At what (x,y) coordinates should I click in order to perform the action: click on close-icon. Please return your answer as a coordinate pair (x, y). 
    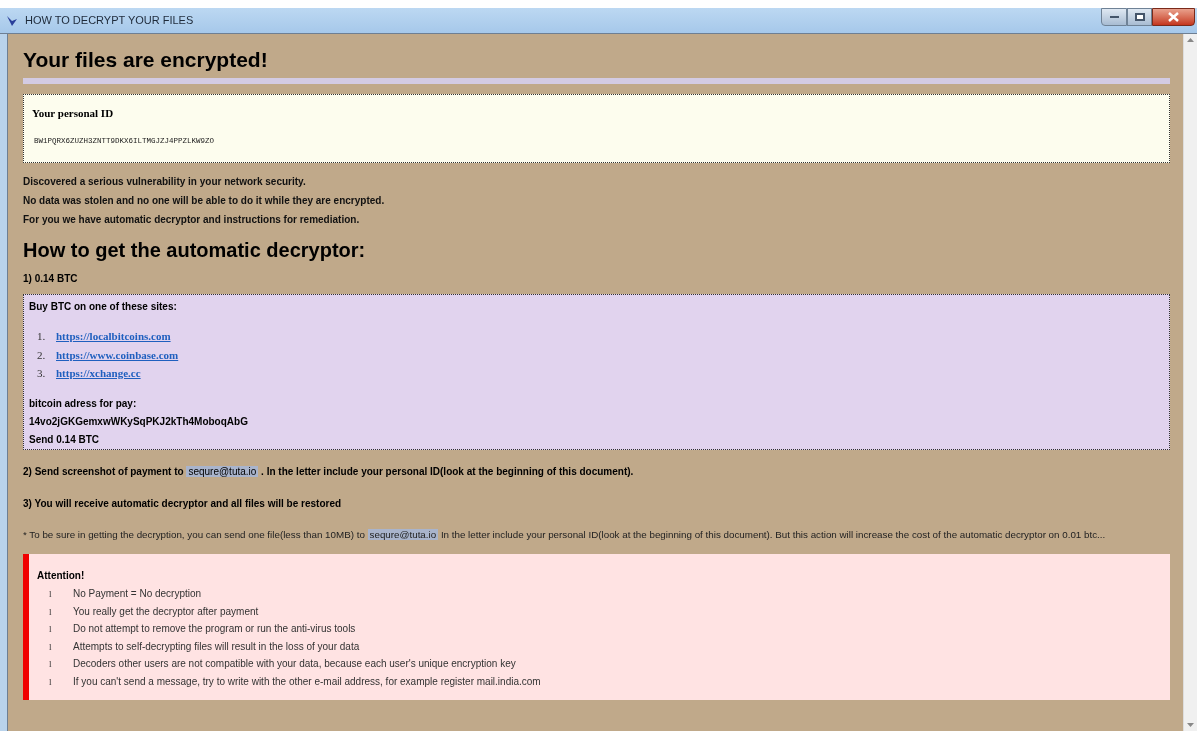
    Looking at the image, I should click on (1173, 17).